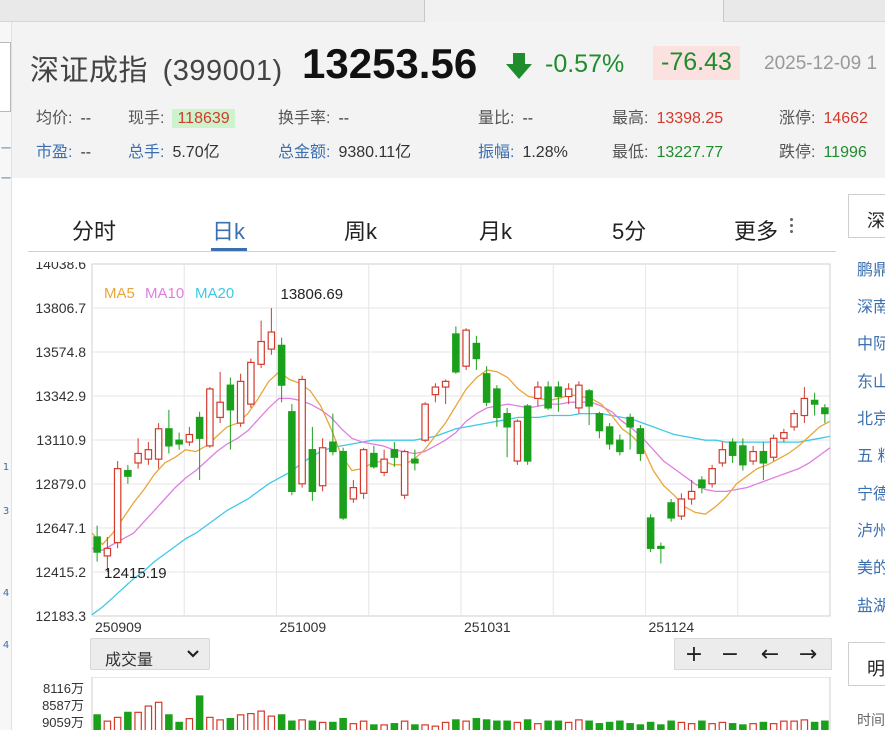  What do you see at coordinates (6, 149) in the screenshot?
I see `left-nav-glyph: 一` at bounding box center [6, 149].